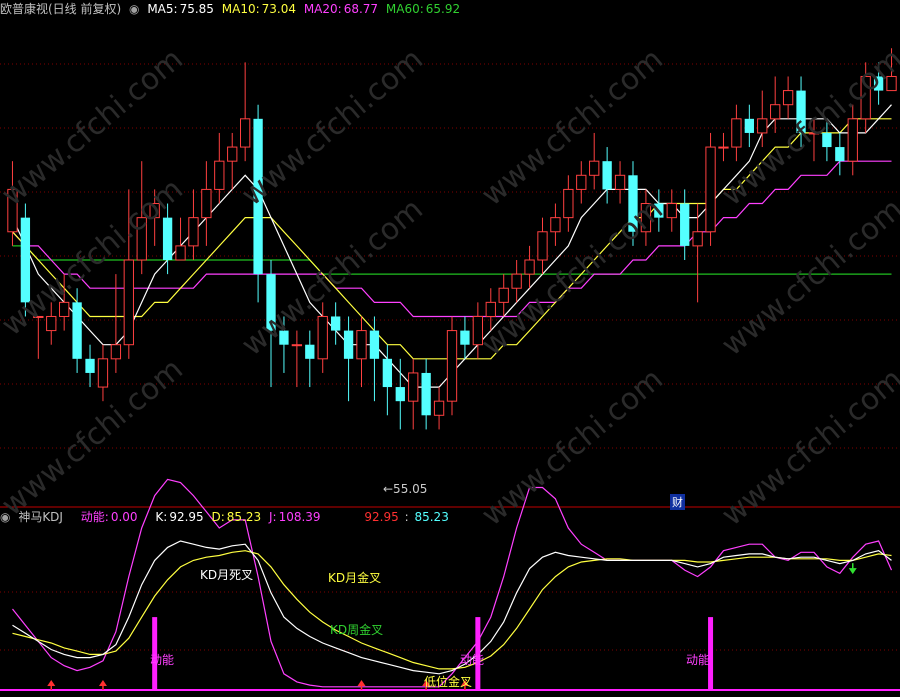 The image size is (900, 697). I want to click on kd-month-gold-cross-label: KD月金叉, so click(355, 578).